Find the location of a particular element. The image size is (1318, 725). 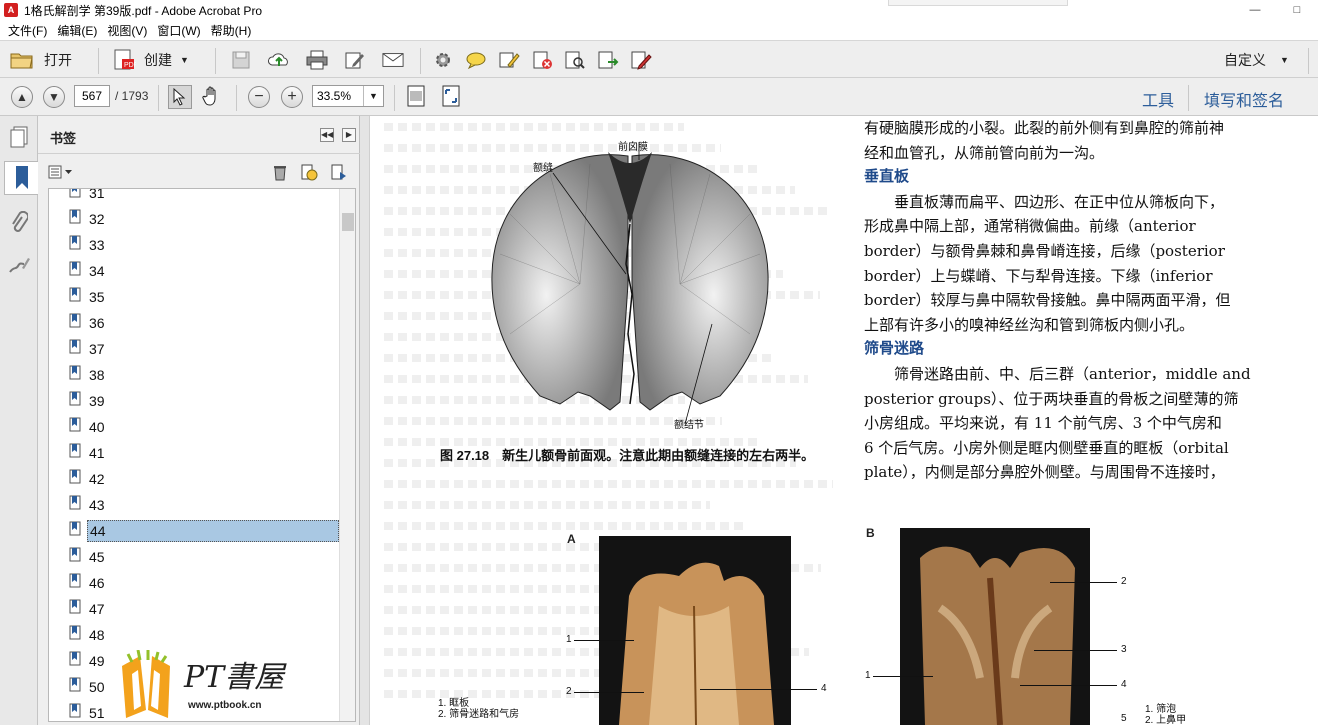

expand-icon is located at coordinates (451, 96).